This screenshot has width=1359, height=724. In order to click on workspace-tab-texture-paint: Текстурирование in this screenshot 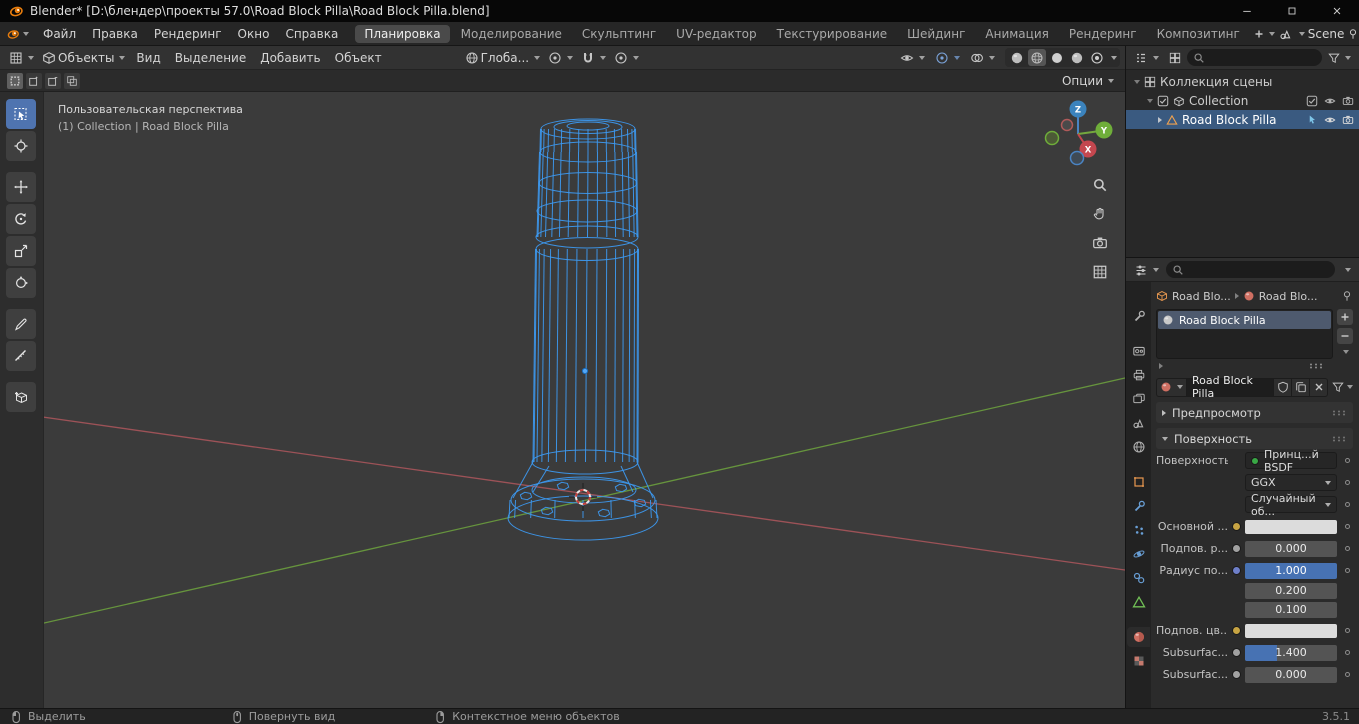, I will do `click(832, 34)`.